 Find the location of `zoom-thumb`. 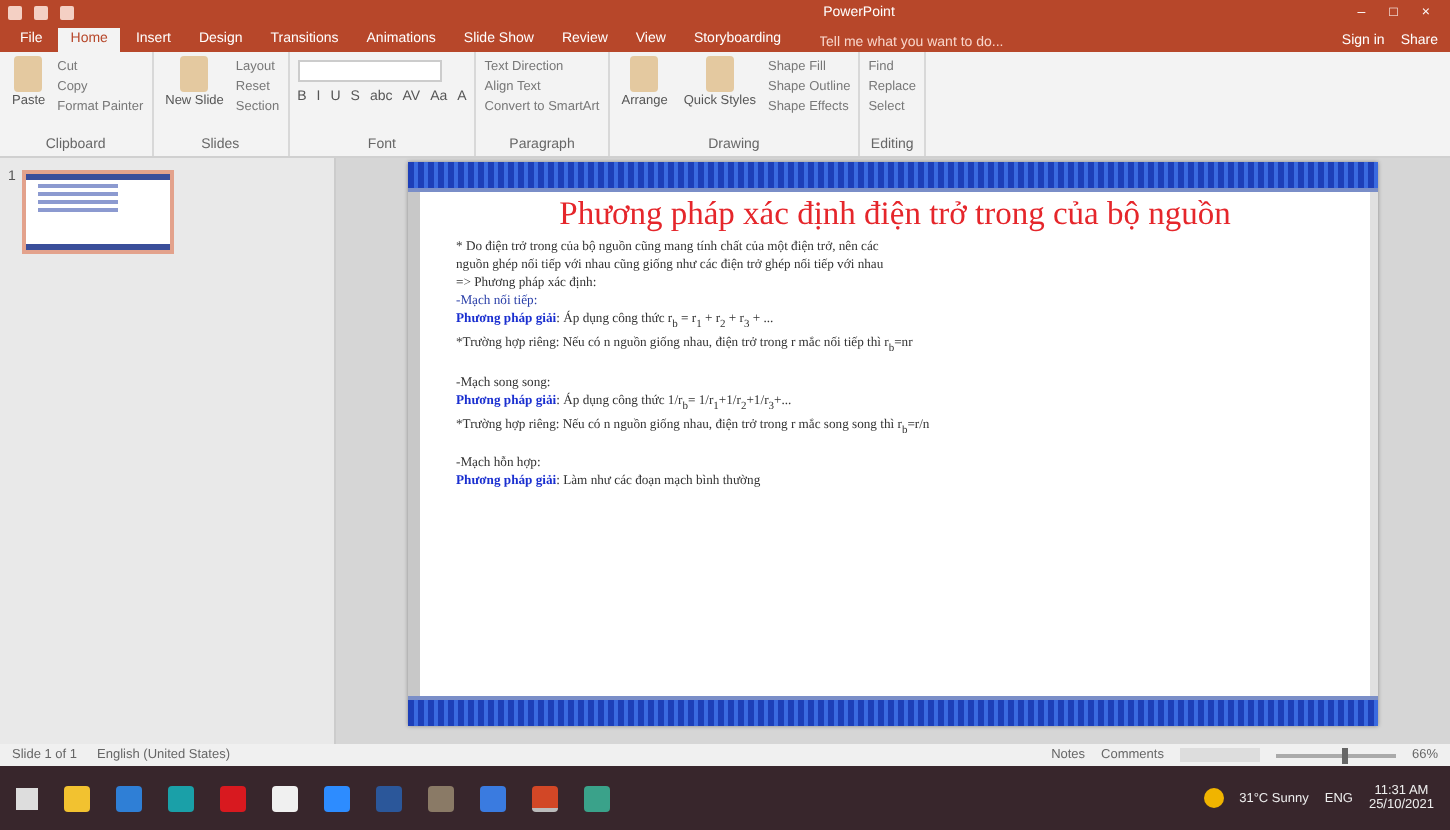

zoom-thumb is located at coordinates (1344, 755).